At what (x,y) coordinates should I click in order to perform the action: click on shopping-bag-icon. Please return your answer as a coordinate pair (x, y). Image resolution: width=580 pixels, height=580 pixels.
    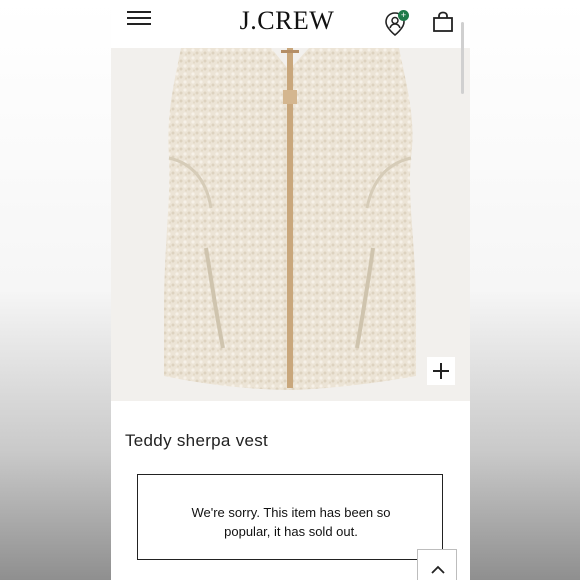
    Looking at the image, I should click on (443, 22).